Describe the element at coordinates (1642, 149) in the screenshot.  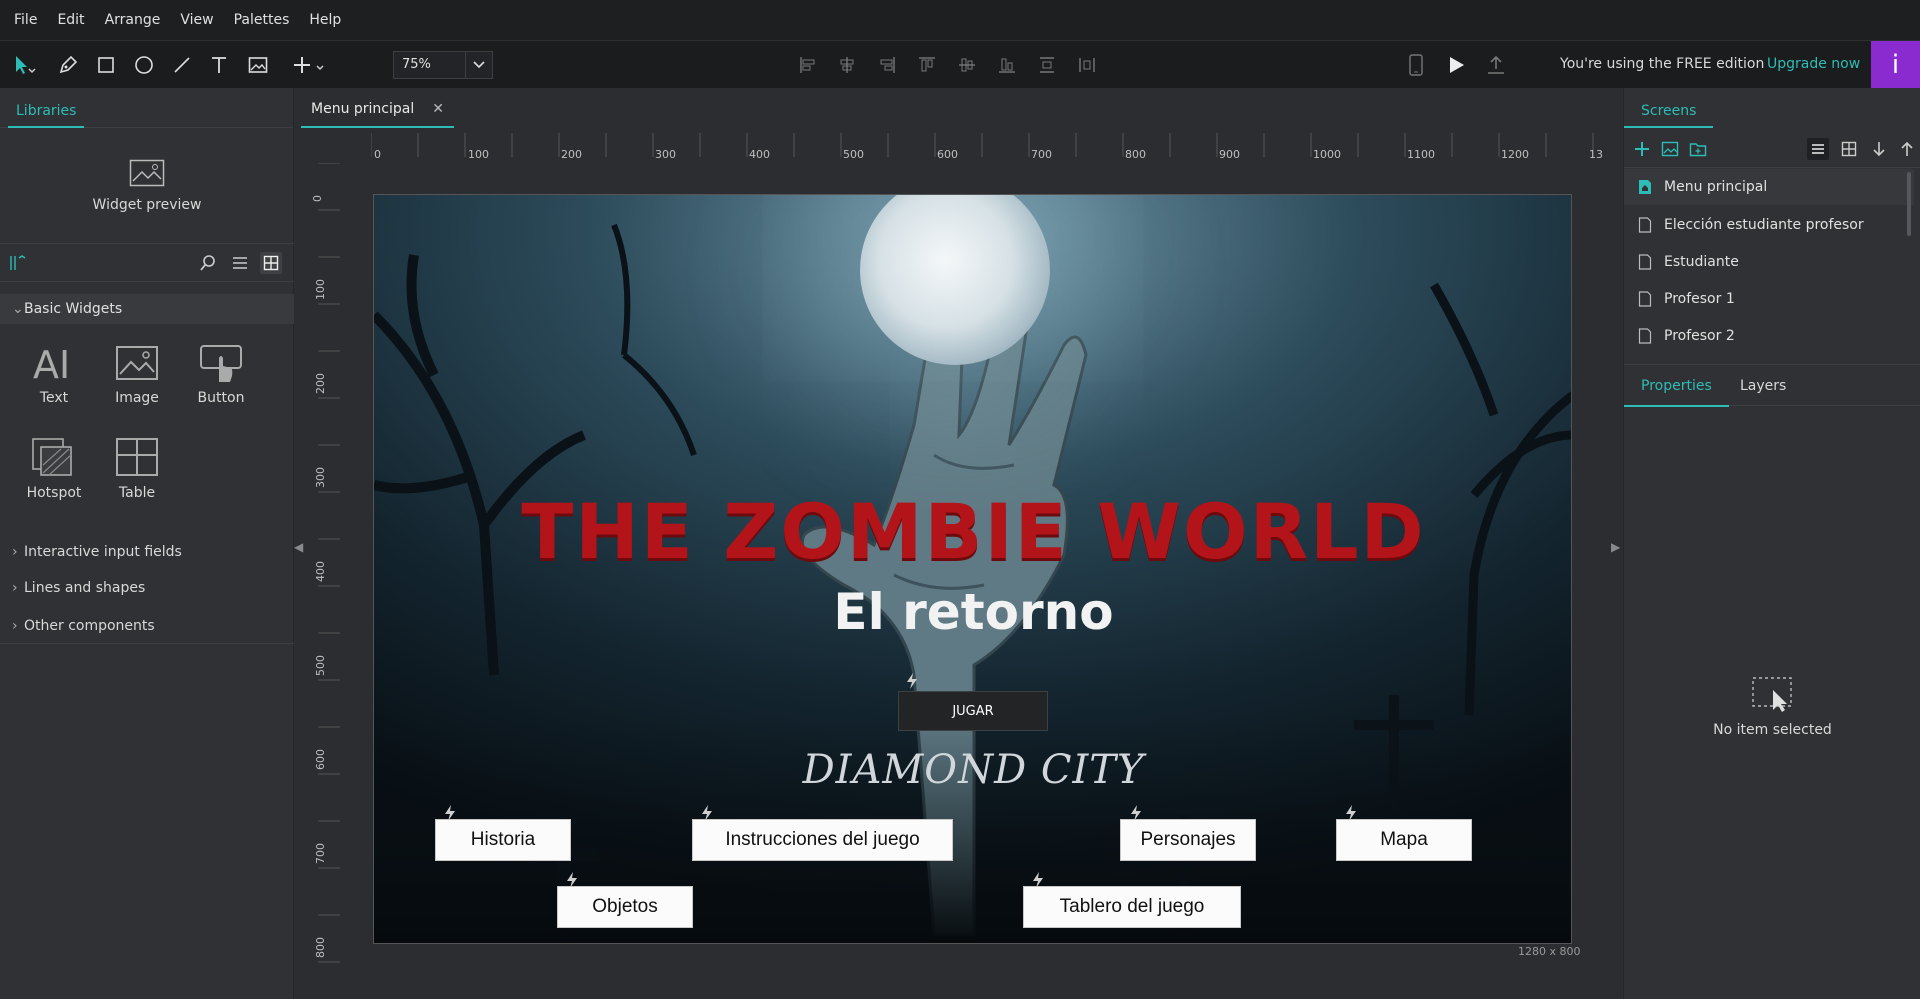
I see `add-screen-icon` at that location.